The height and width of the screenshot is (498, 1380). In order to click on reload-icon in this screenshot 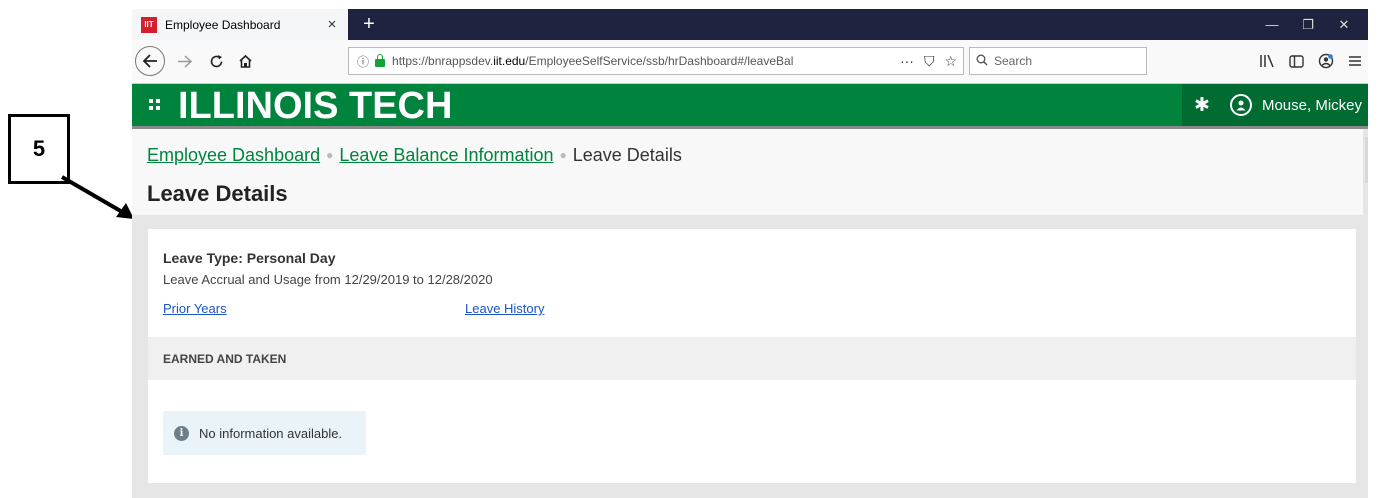, I will do `click(216, 60)`.